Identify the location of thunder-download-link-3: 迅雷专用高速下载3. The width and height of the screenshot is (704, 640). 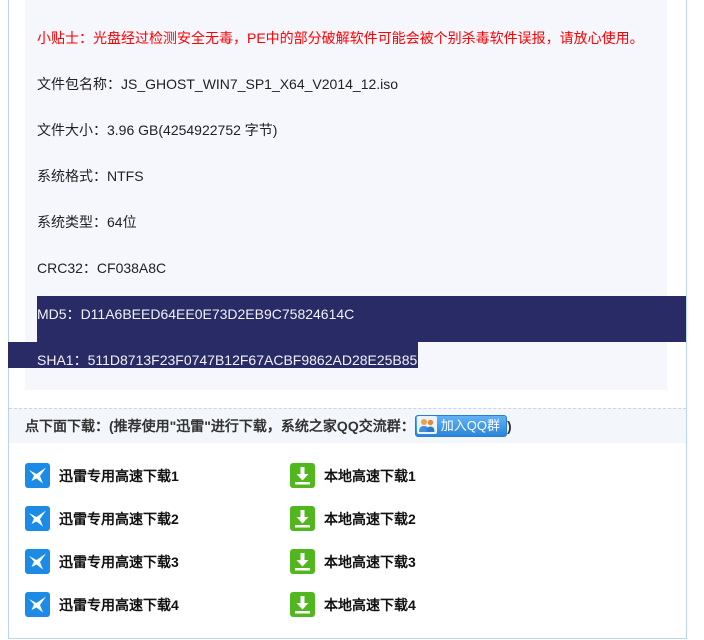
(145, 562).